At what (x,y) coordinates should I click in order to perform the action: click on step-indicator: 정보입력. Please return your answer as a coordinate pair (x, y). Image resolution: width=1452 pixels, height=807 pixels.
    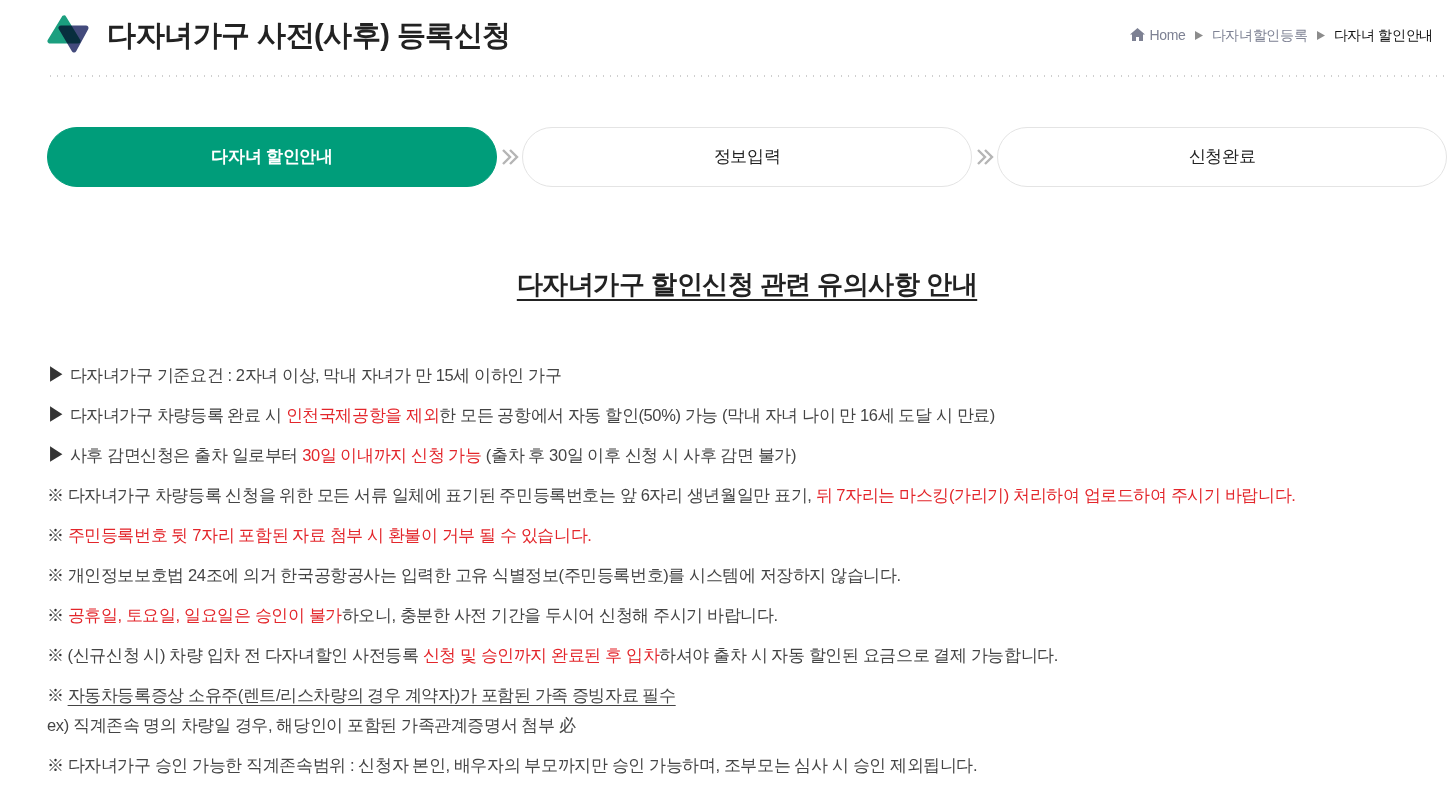
    Looking at the image, I should click on (747, 157).